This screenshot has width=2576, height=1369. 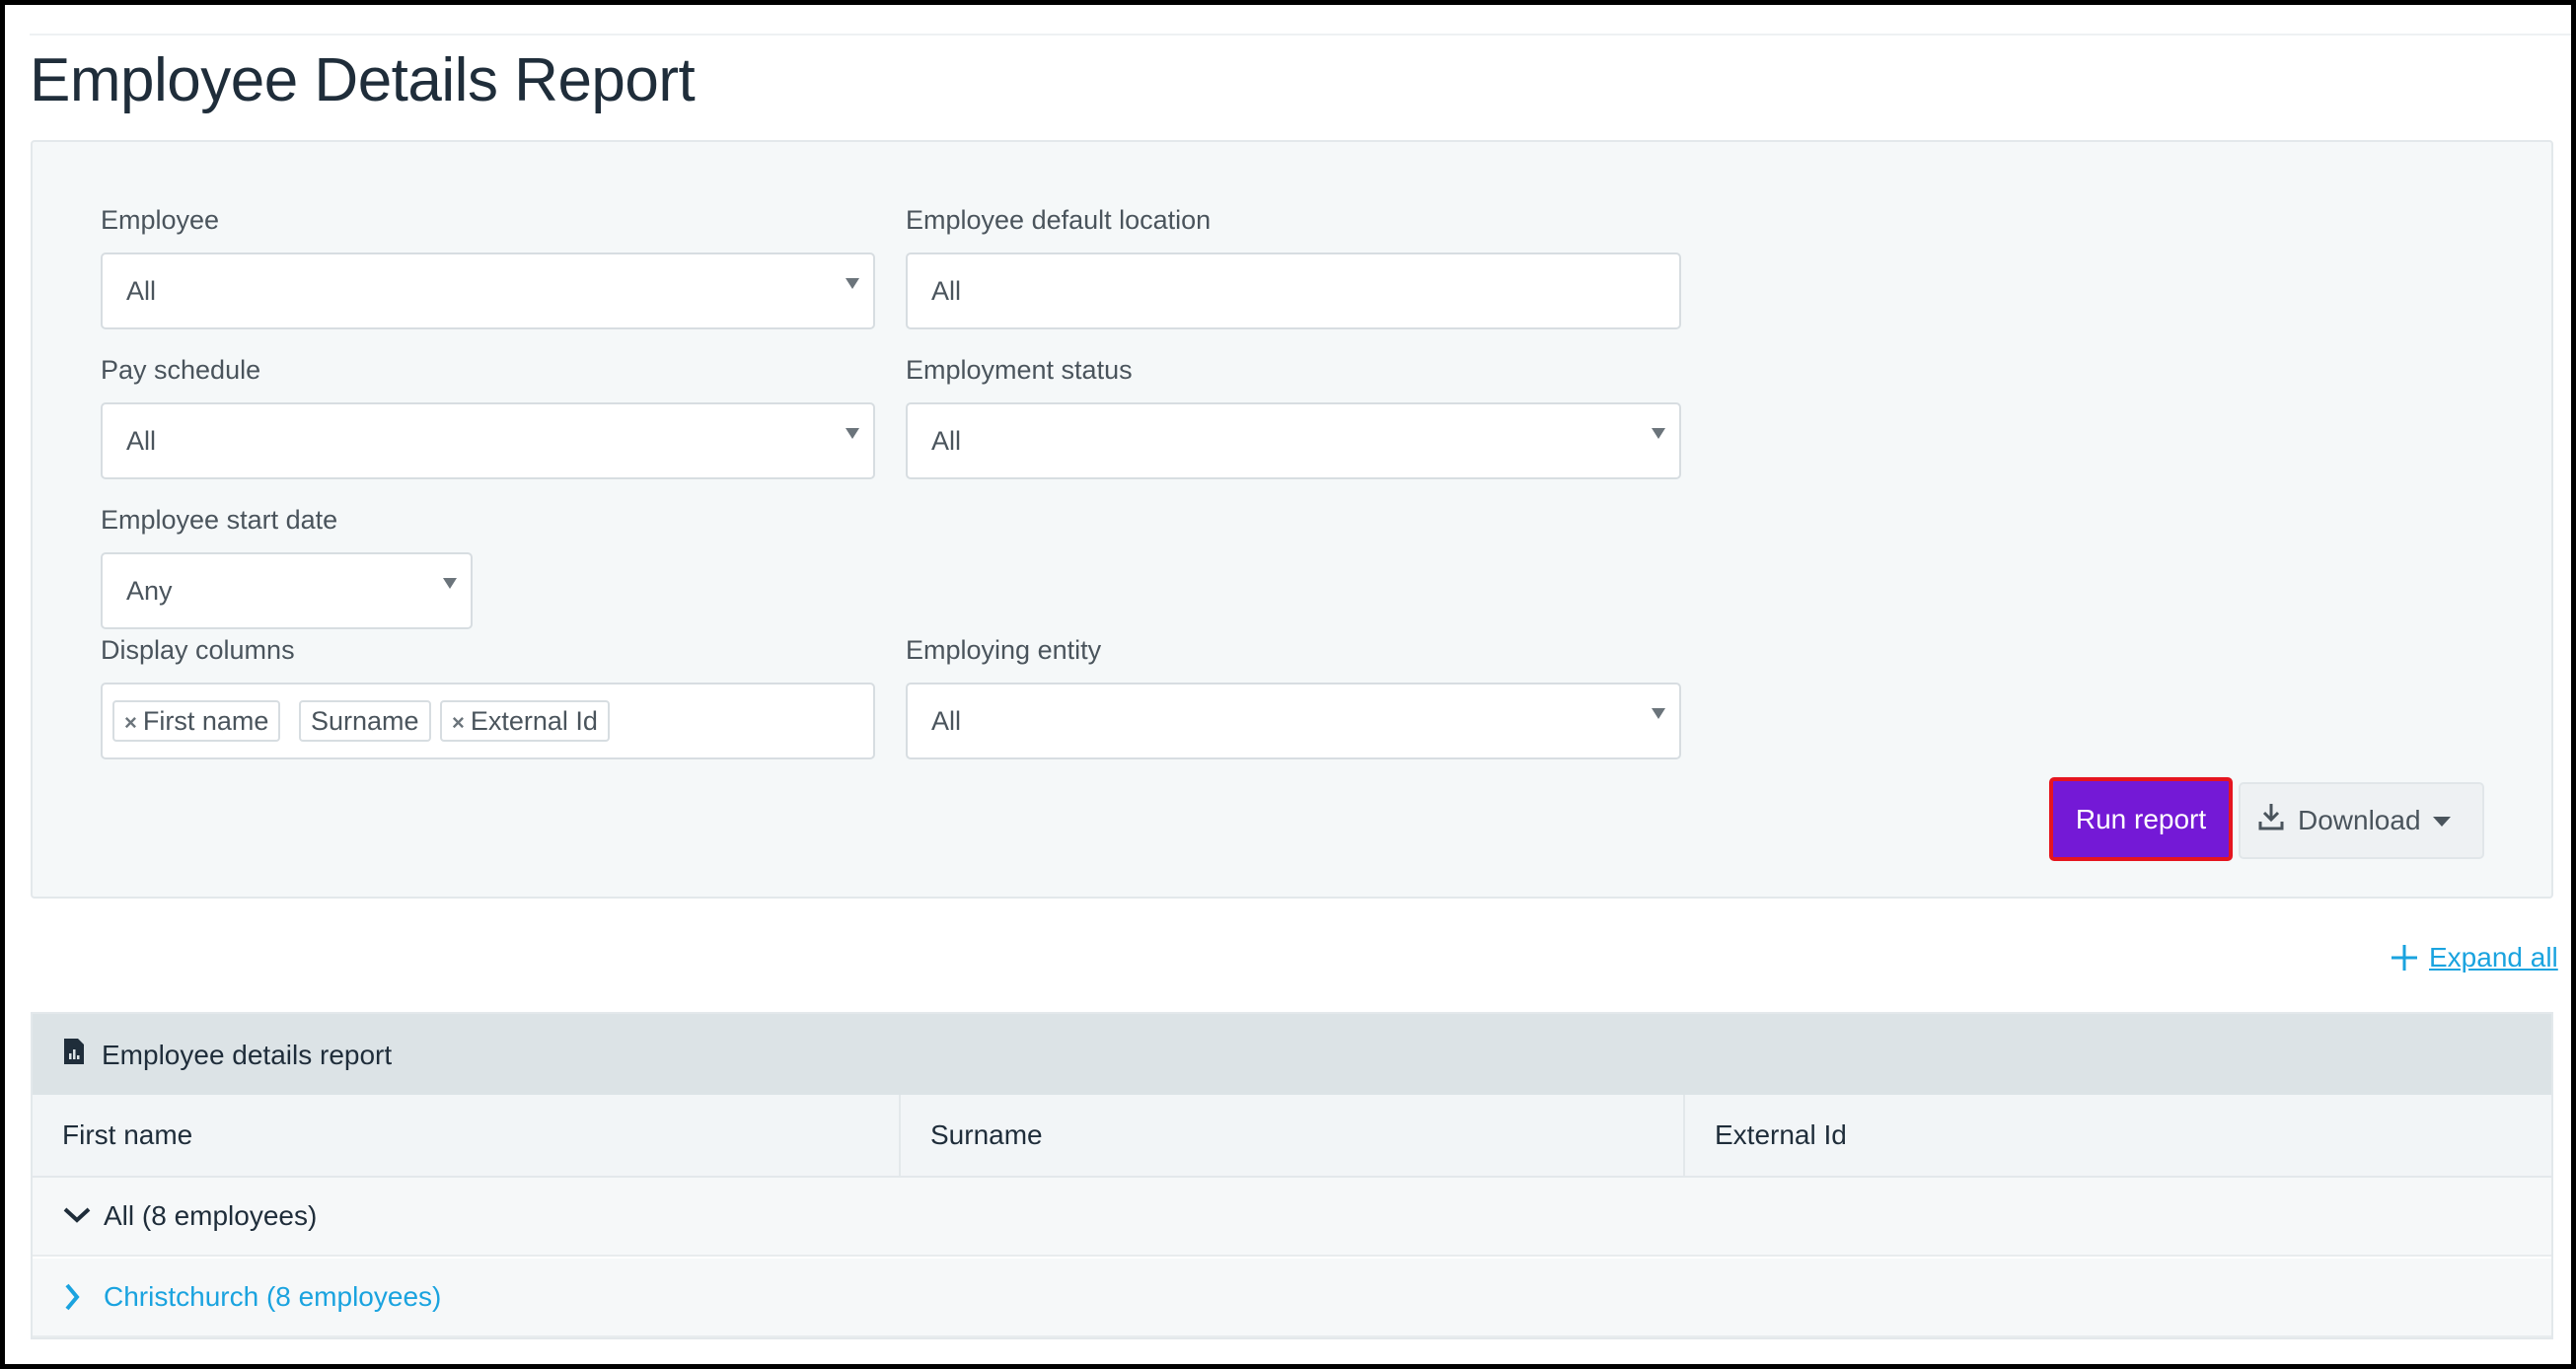 I want to click on download-label: Download, so click(x=2359, y=820).